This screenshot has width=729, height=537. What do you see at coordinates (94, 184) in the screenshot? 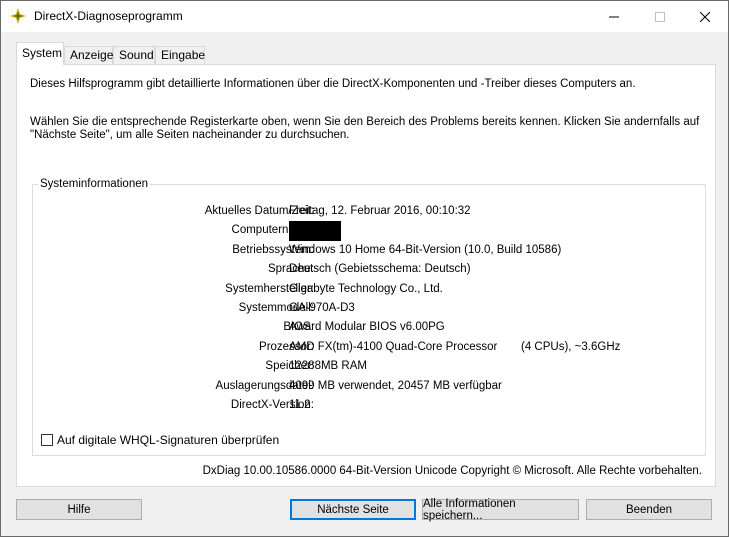
I see `system-info-title: Systeminformationen` at bounding box center [94, 184].